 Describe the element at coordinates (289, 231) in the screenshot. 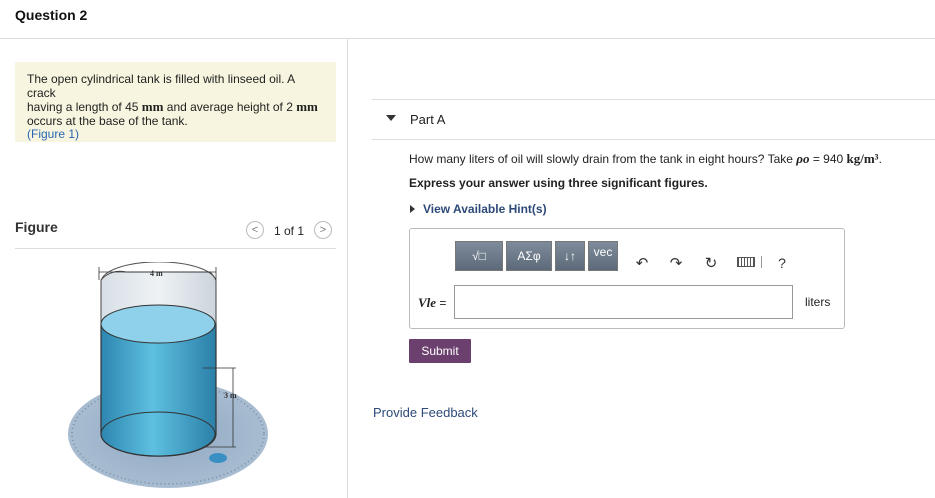

I see `figure-pager: 1 of 1` at that location.